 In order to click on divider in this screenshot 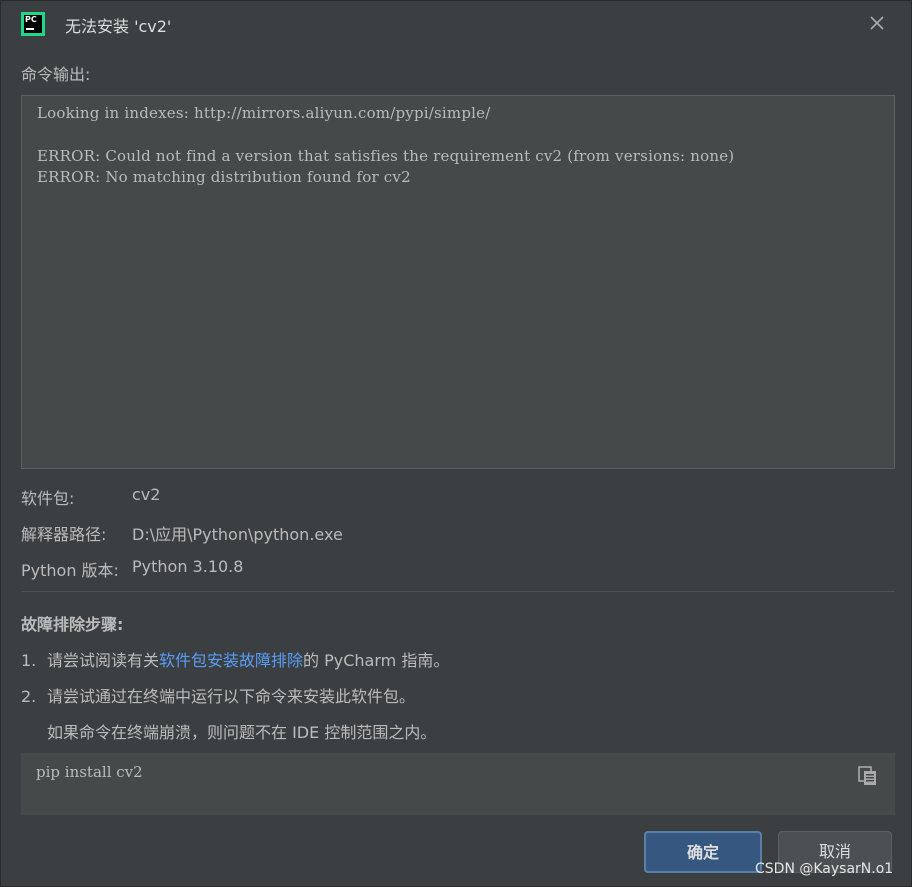, I will do `click(458, 591)`.